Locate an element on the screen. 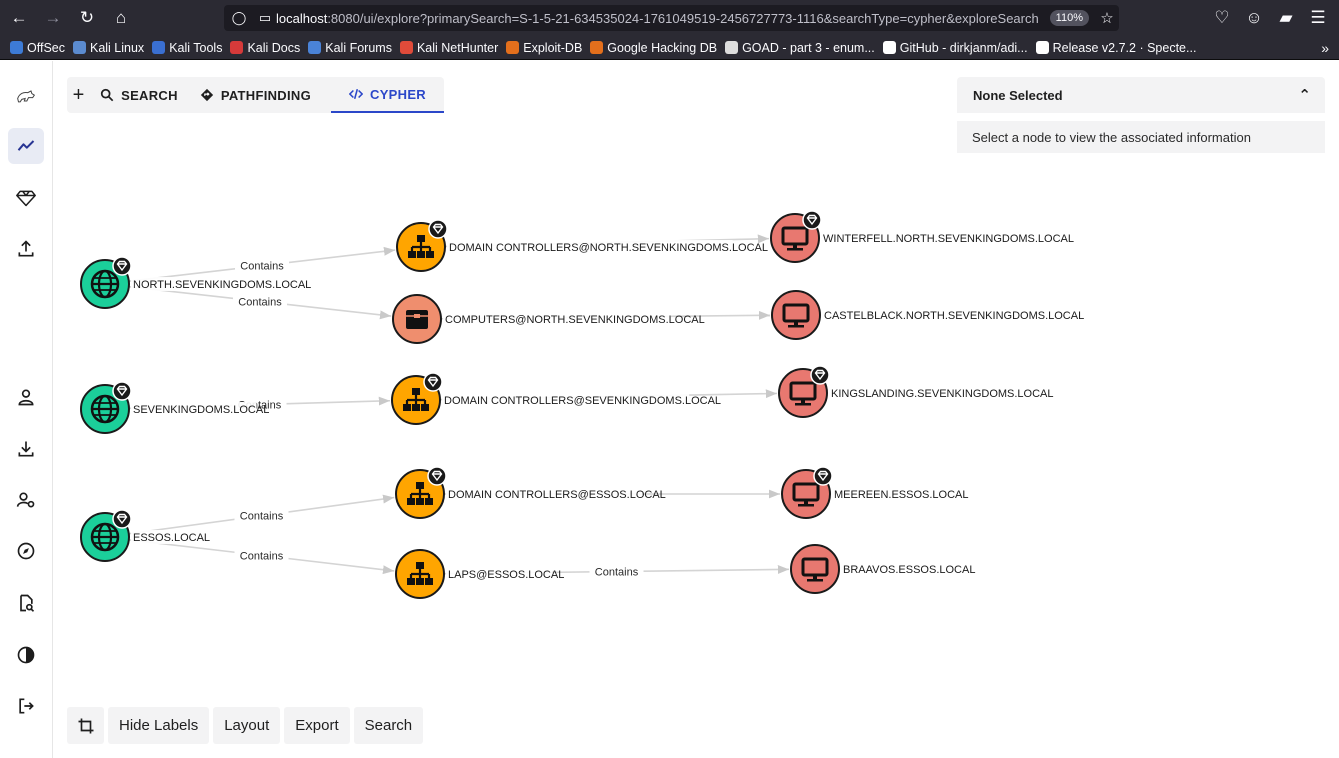 The height and width of the screenshot is (758, 1339). home-icon: ⌂ is located at coordinates (121, 18).